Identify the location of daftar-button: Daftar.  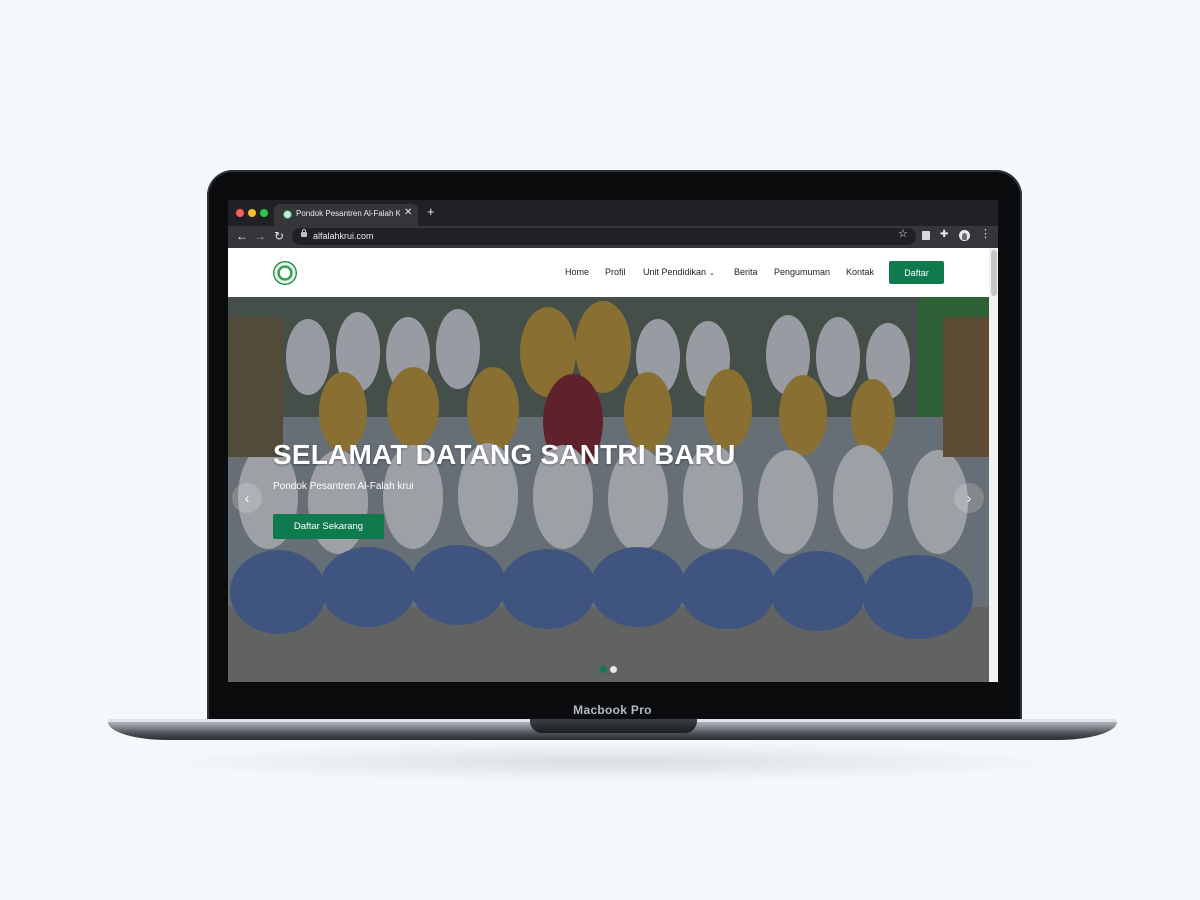
(916, 272).